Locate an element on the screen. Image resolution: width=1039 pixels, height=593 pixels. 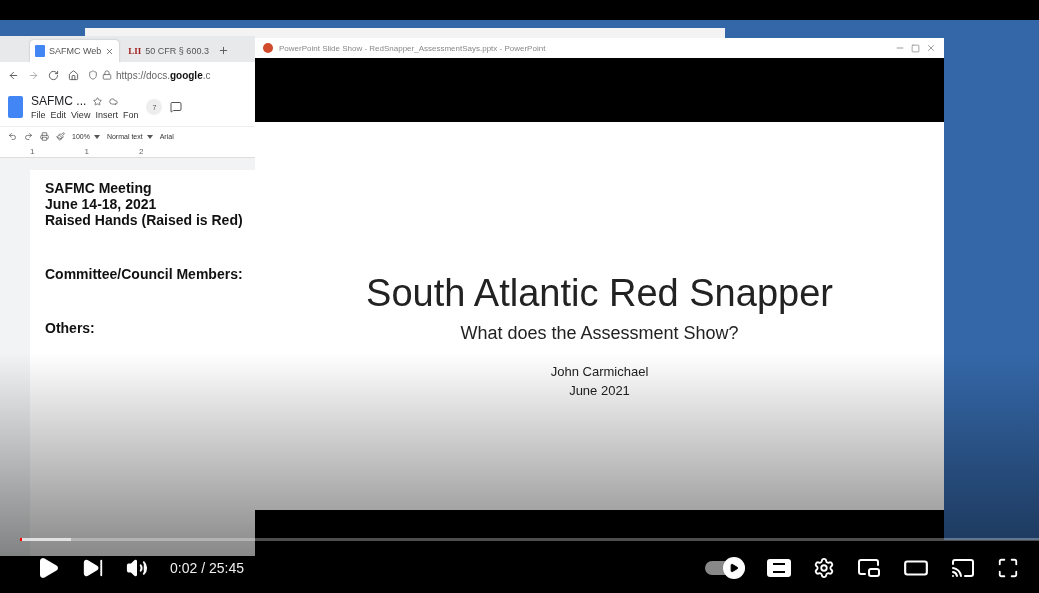
docs-icon is located at coordinates (15, 107).